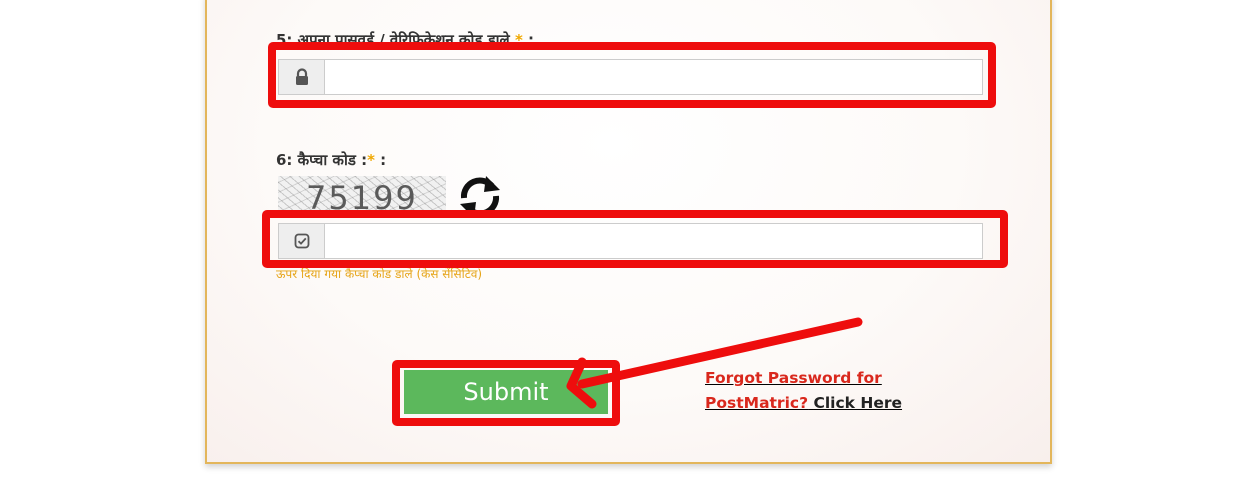  I want to click on password-input-group, so click(630, 77).